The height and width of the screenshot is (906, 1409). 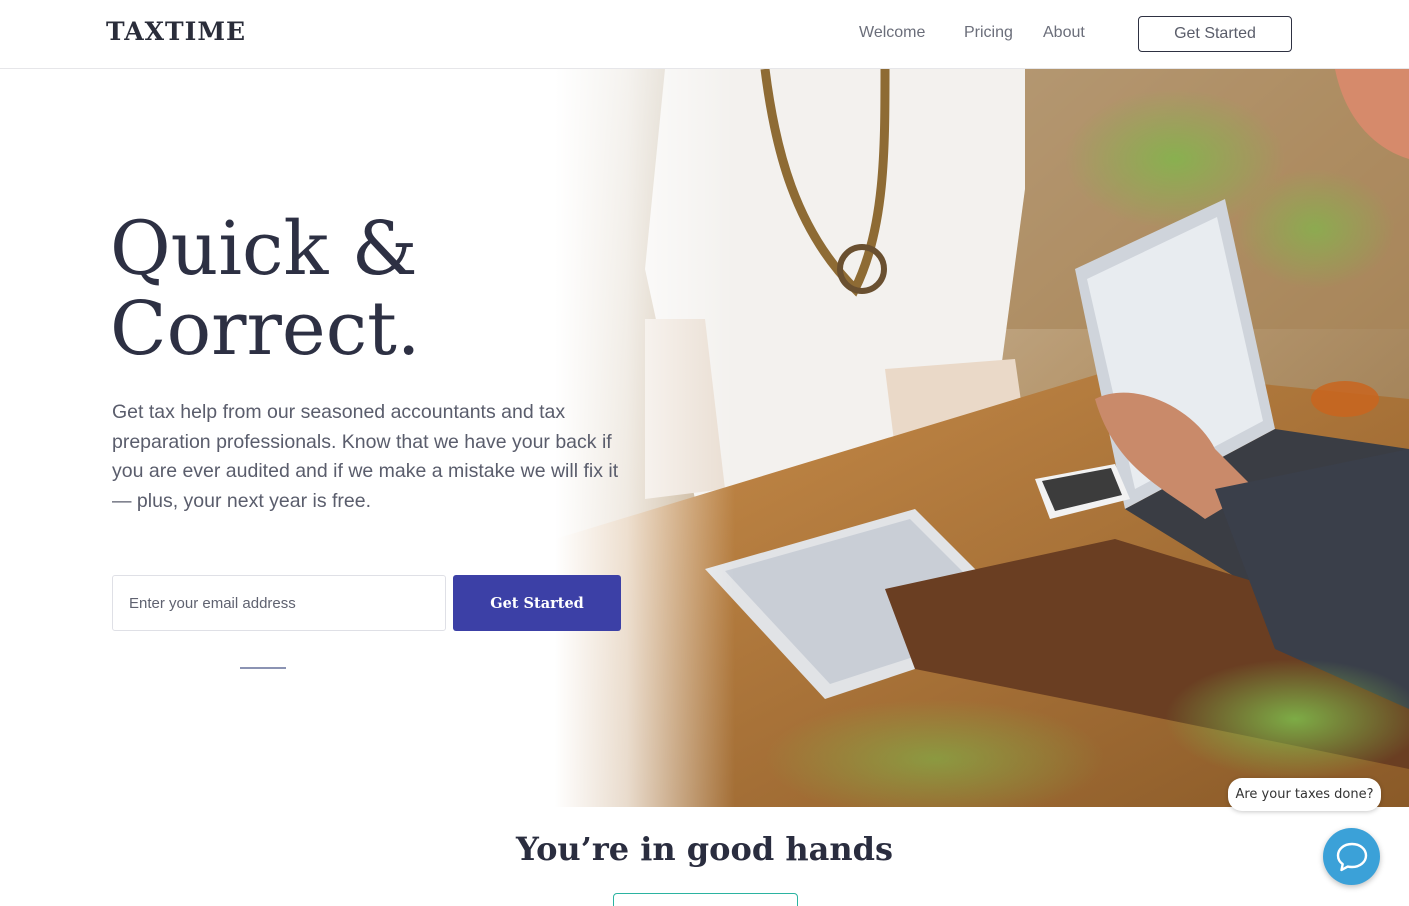 I want to click on hero-title-line-2: Correct., so click(x=265, y=329).